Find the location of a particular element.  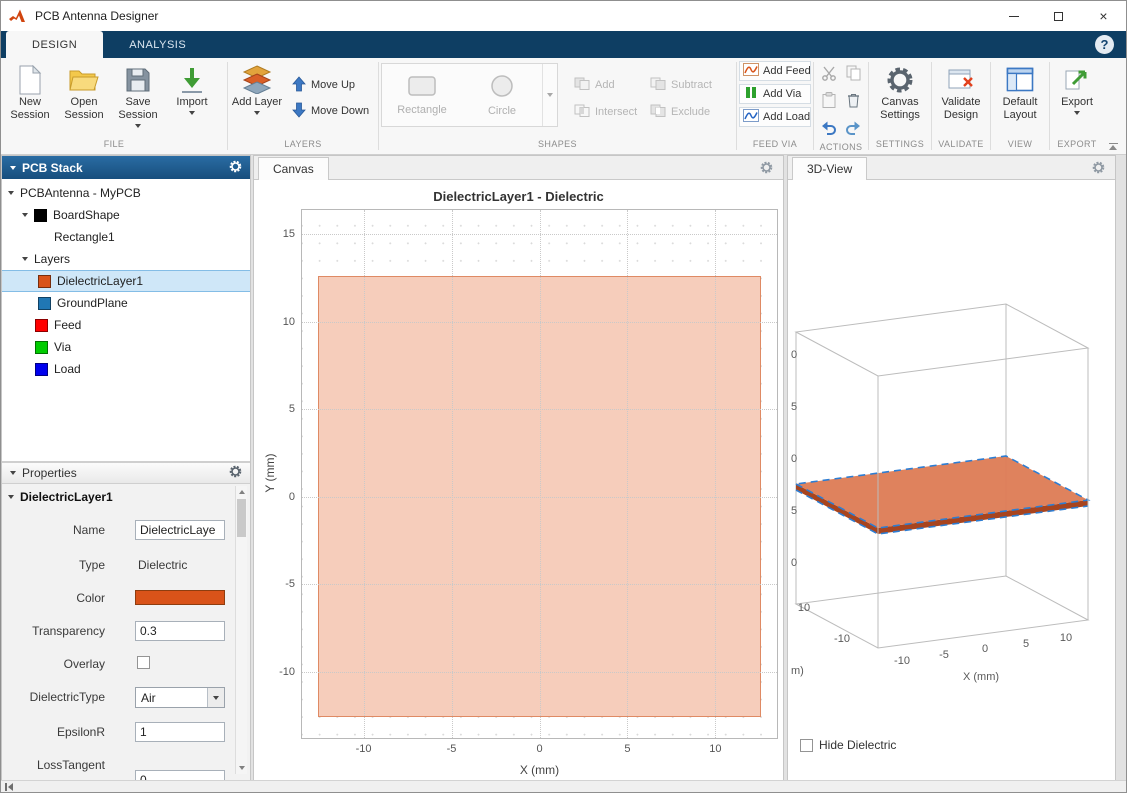

boolean-subtract-button: Subtract is located at coordinates (686, 85).